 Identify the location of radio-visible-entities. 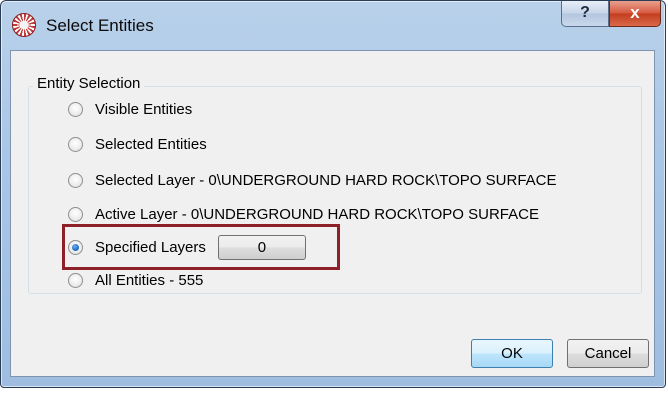
(75, 109).